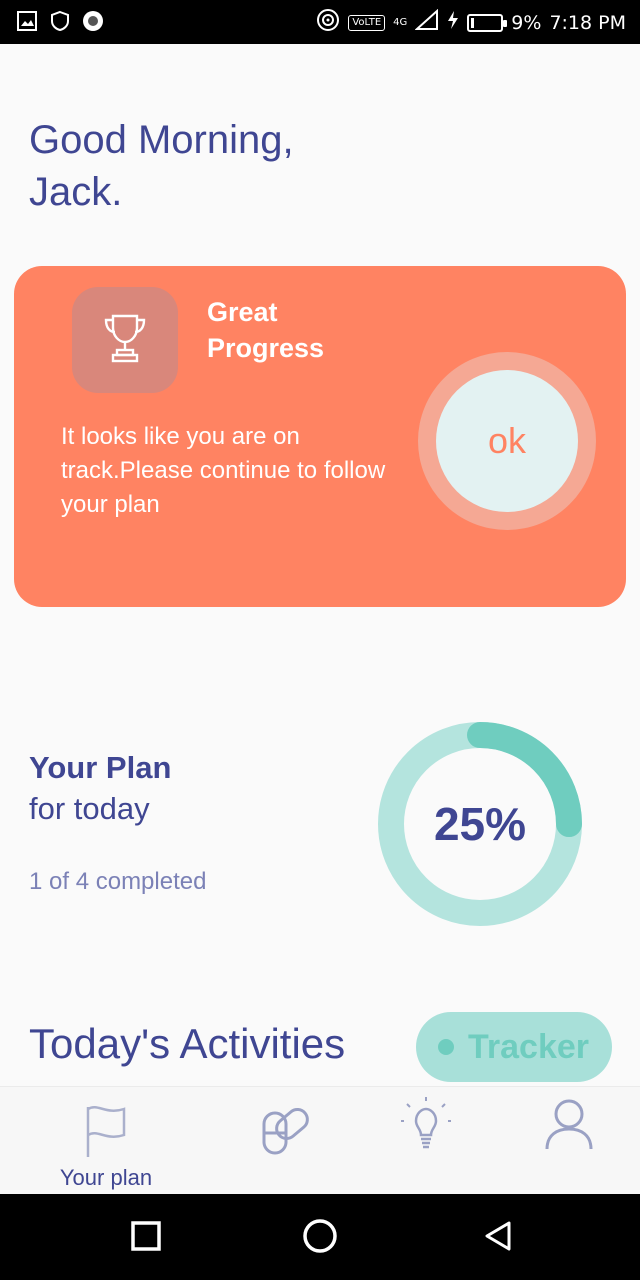 Image resolution: width=640 pixels, height=1280 pixels. I want to click on flag-icon, so click(106, 1125).